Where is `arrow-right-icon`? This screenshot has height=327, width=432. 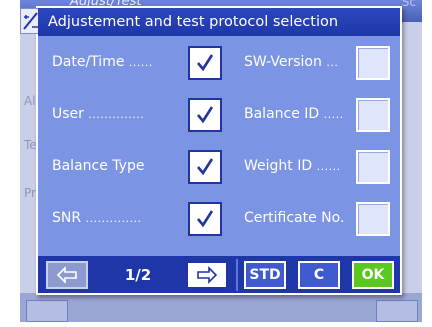 arrow-right-icon is located at coordinates (207, 275).